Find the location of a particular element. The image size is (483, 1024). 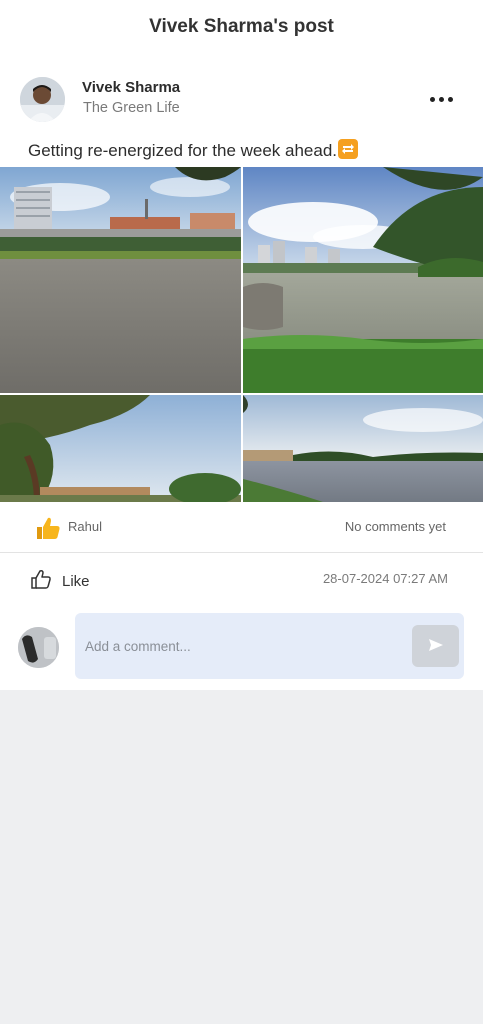

group-name: The Green Life is located at coordinates (131, 108).